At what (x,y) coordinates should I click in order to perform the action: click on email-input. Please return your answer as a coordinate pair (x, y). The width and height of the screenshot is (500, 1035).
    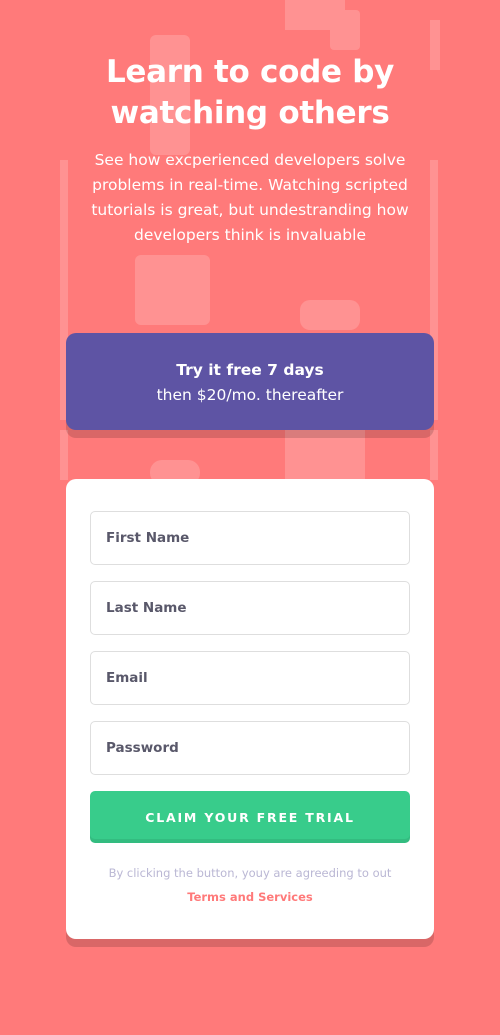
    Looking at the image, I should click on (250, 678).